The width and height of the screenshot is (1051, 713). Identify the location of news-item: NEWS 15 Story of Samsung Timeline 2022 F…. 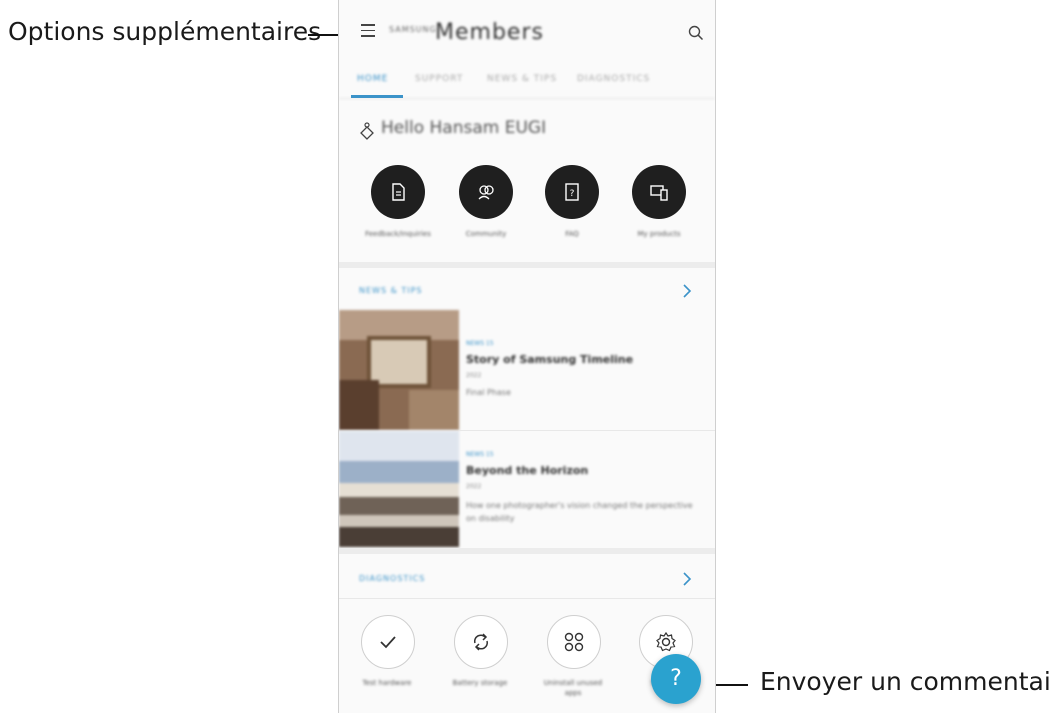
(527, 370).